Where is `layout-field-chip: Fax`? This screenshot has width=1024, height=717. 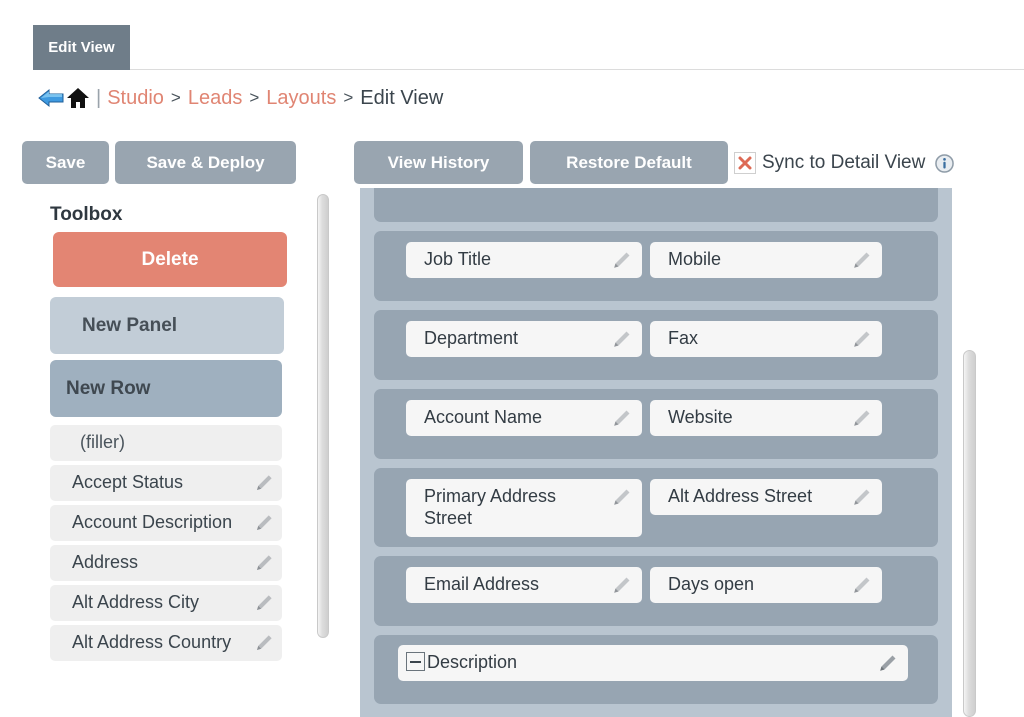
layout-field-chip: Fax is located at coordinates (766, 338).